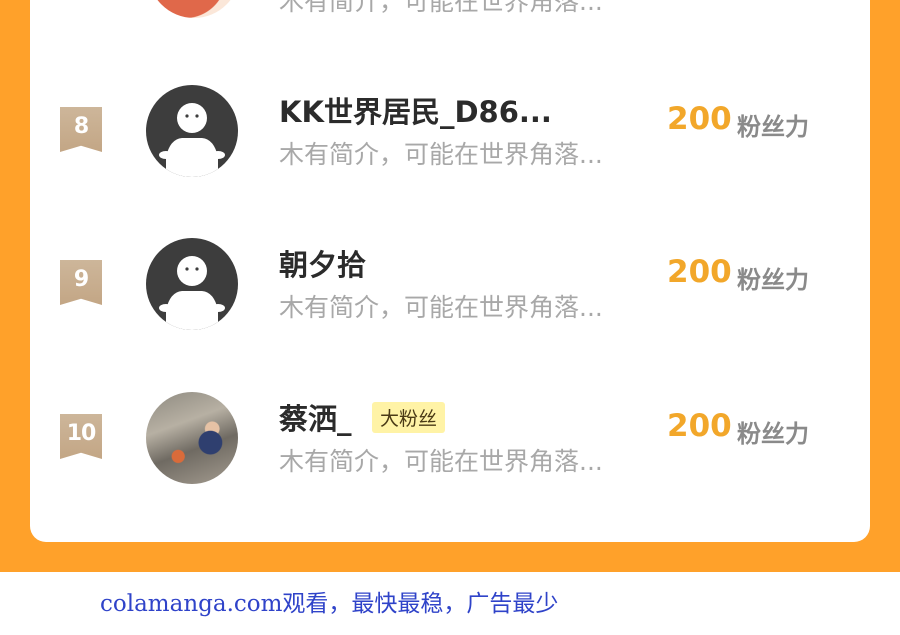  What do you see at coordinates (81, 436) in the screenshot?
I see `rank-badge: 10` at bounding box center [81, 436].